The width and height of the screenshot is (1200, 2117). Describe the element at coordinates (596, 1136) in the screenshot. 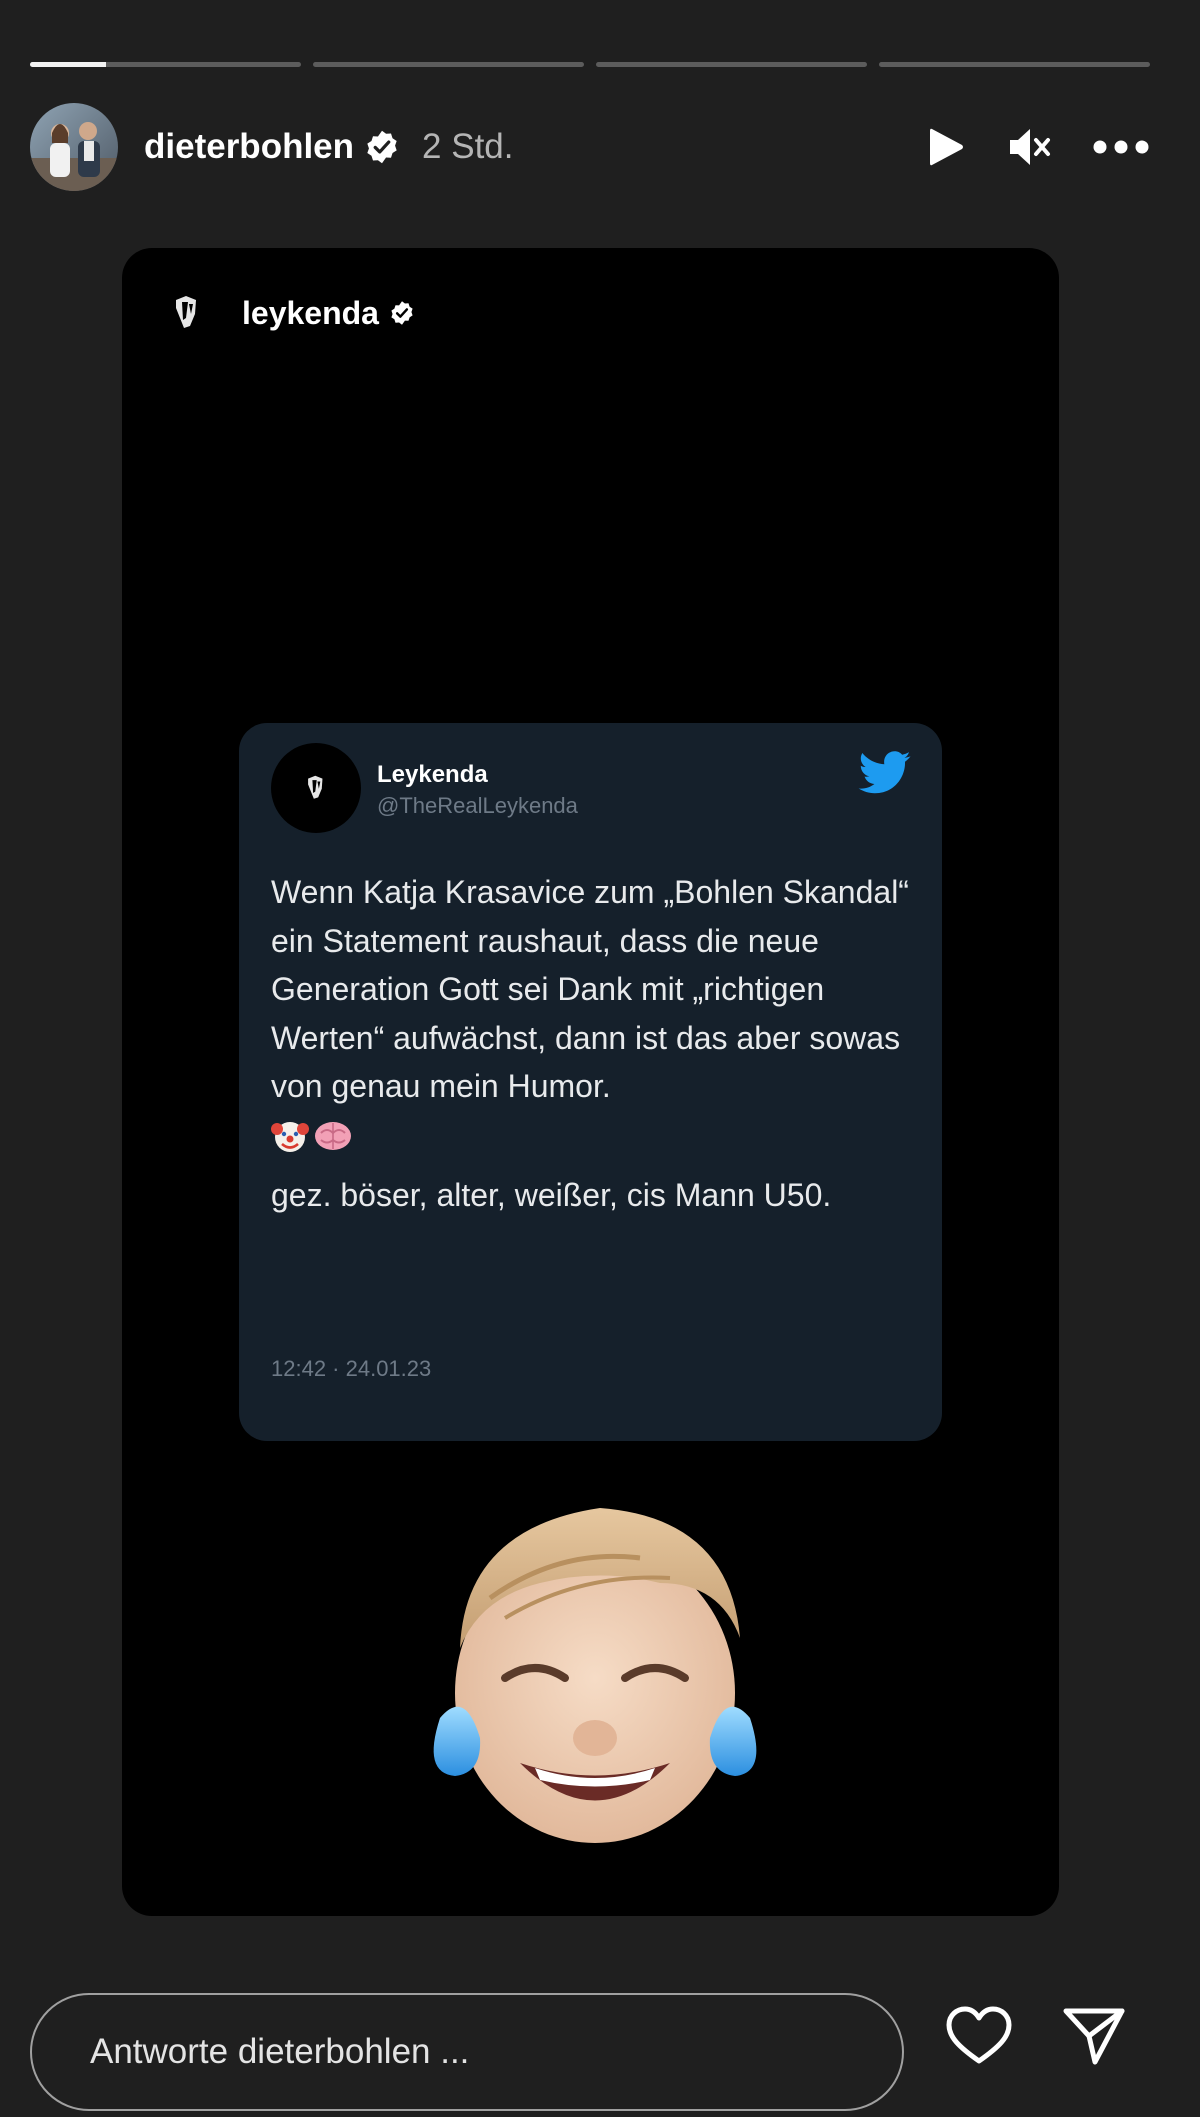

I see `tweet-emojis` at that location.